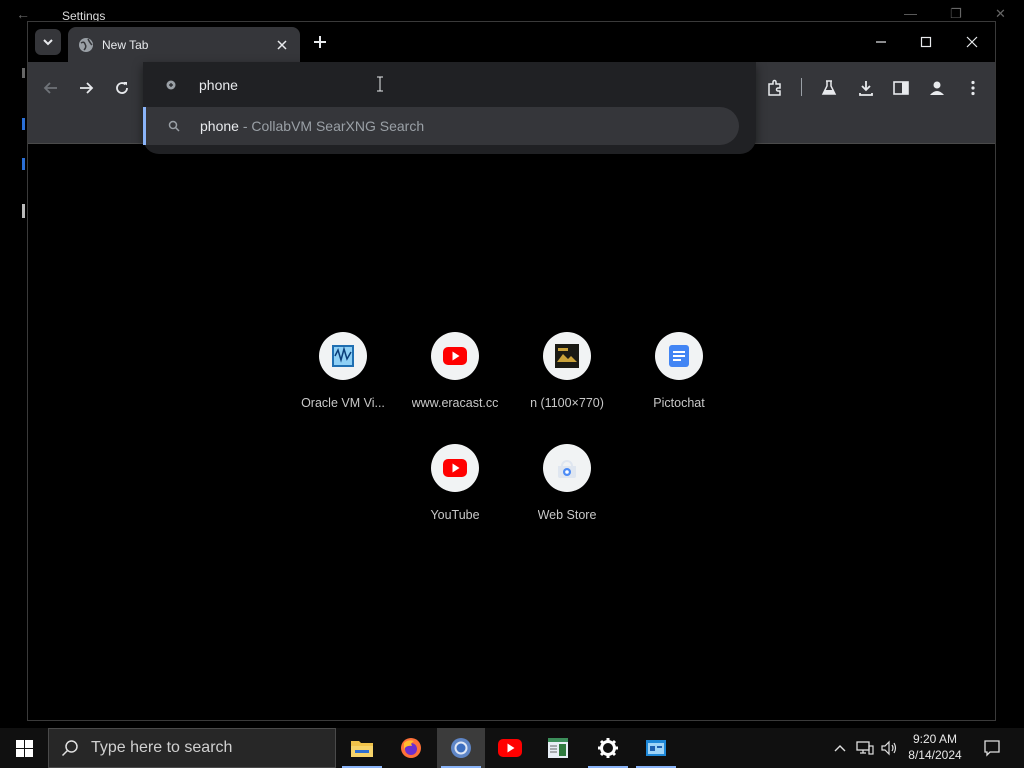 The image size is (1024, 768). Describe the element at coordinates (1000, 14) in the screenshot. I see `close-icon: ✕` at that location.